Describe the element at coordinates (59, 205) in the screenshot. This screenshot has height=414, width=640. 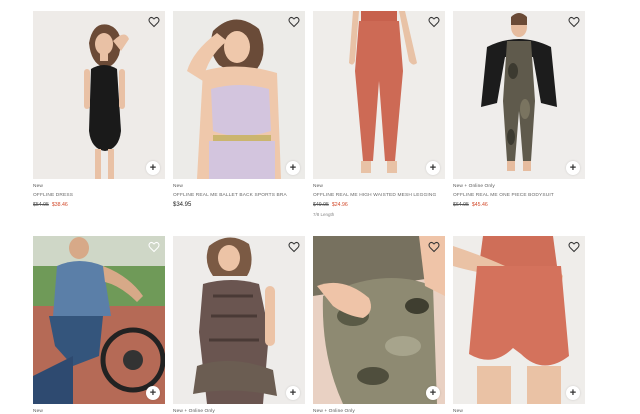
I see `sale-price: $38.46` at that location.